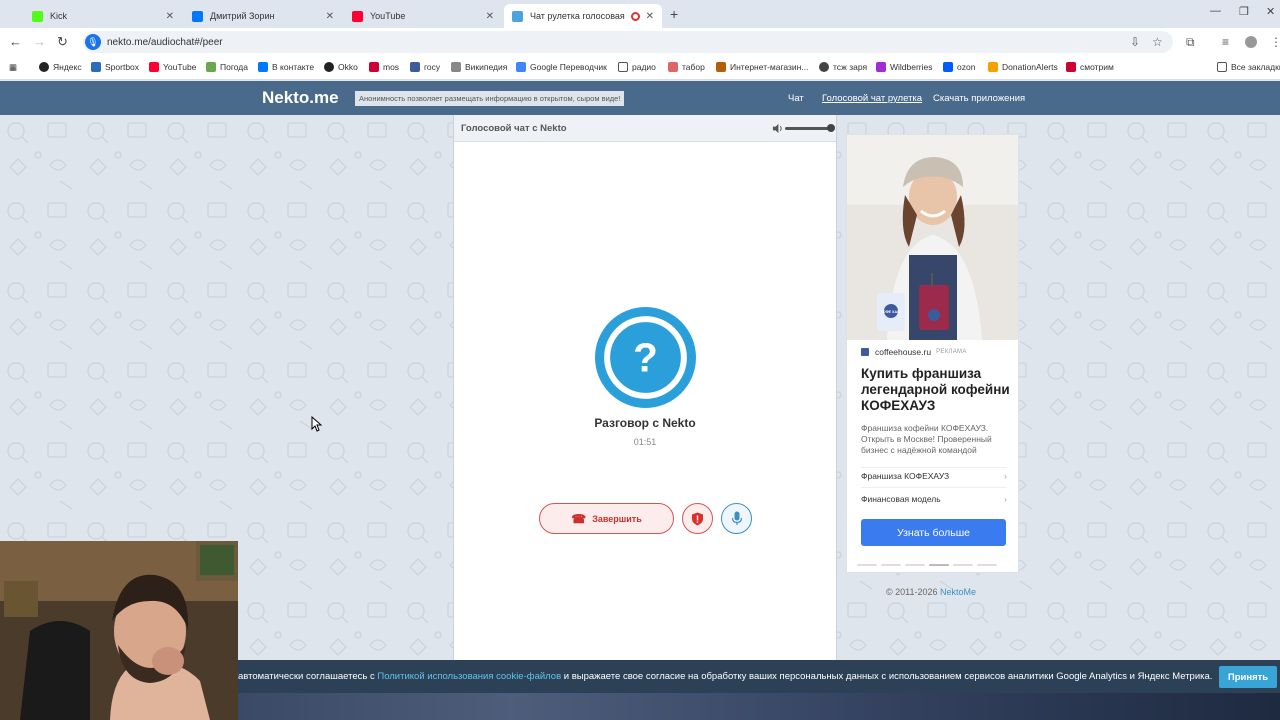  Describe the element at coordinates (172, 67) in the screenshot. I see `bookmark-youtube: YouTube` at that location.